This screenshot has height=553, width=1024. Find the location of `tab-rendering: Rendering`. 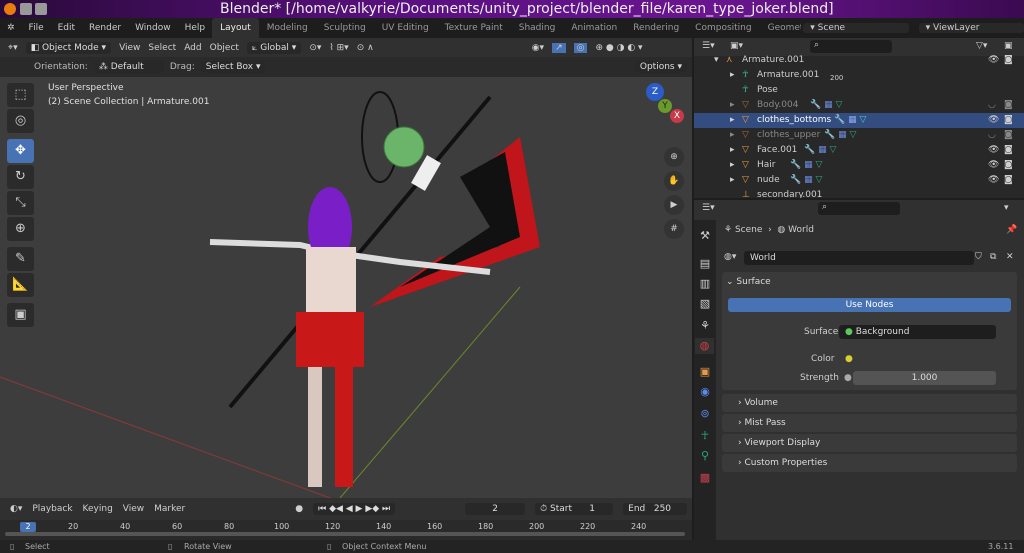

tab-rendering: Rendering is located at coordinates (656, 28).